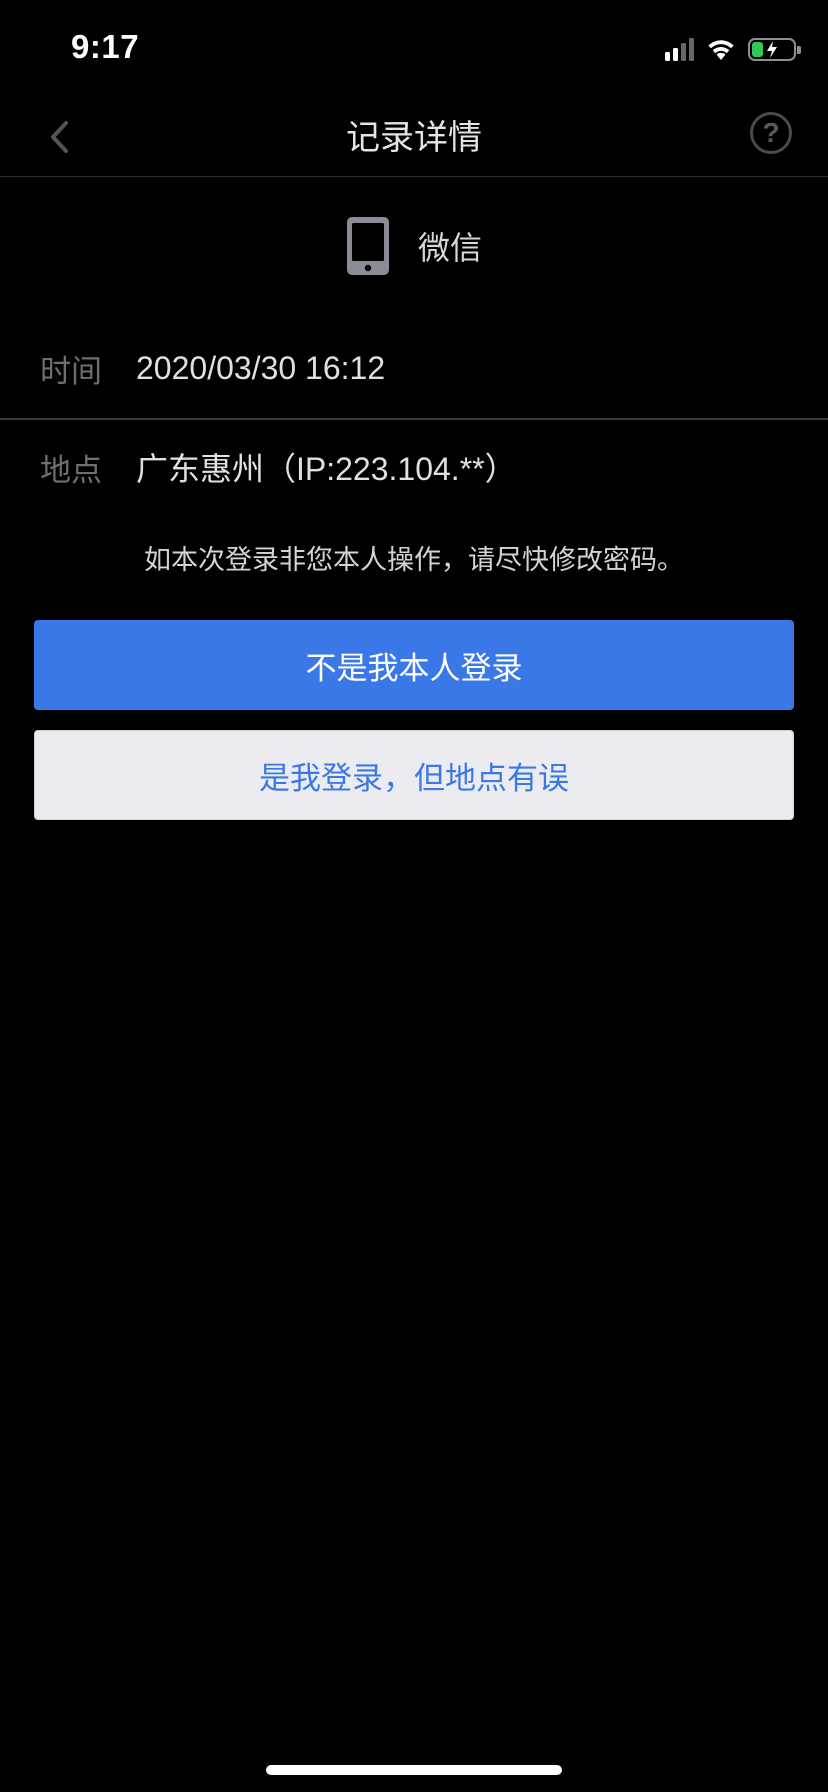 The width and height of the screenshot is (828, 1792). I want to click on time-row: 时间 2020/03/30 16:12, so click(414, 368).